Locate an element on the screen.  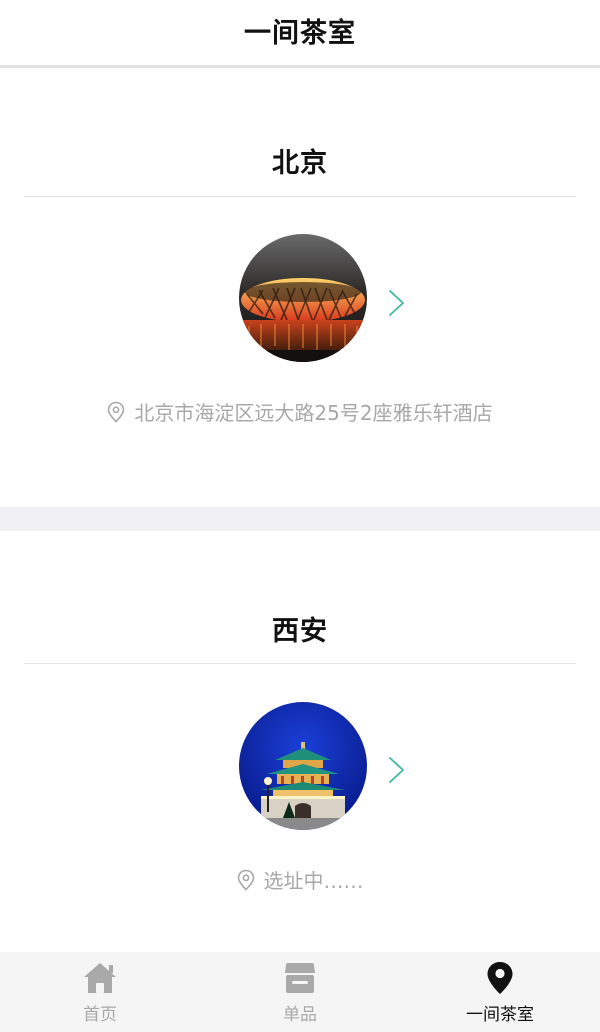
tab-tearoom: 一间茶室 is located at coordinates (500, 992).